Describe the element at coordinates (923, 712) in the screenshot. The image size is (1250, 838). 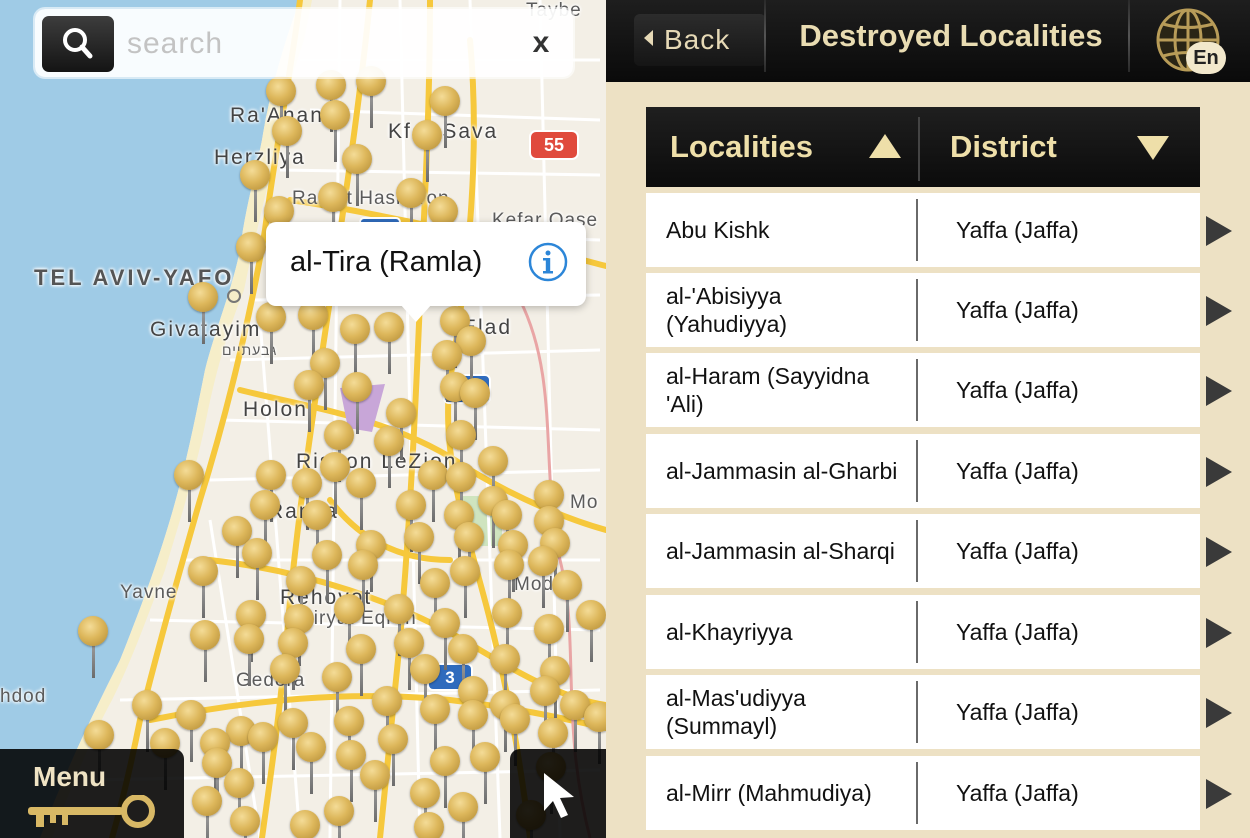
I see `table-row: al-Mas'udiyya (Summayl) Yaffa (Jaffa)` at that location.